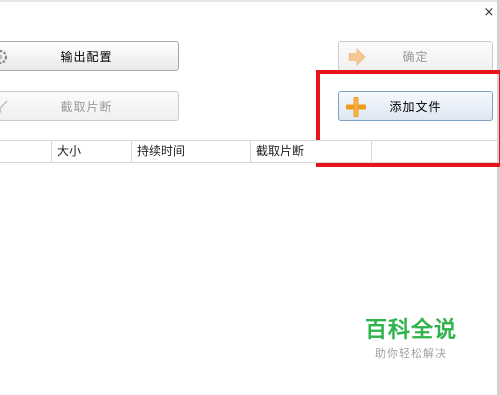 The image size is (500, 395). I want to click on column-header-extra, so click(434, 151).